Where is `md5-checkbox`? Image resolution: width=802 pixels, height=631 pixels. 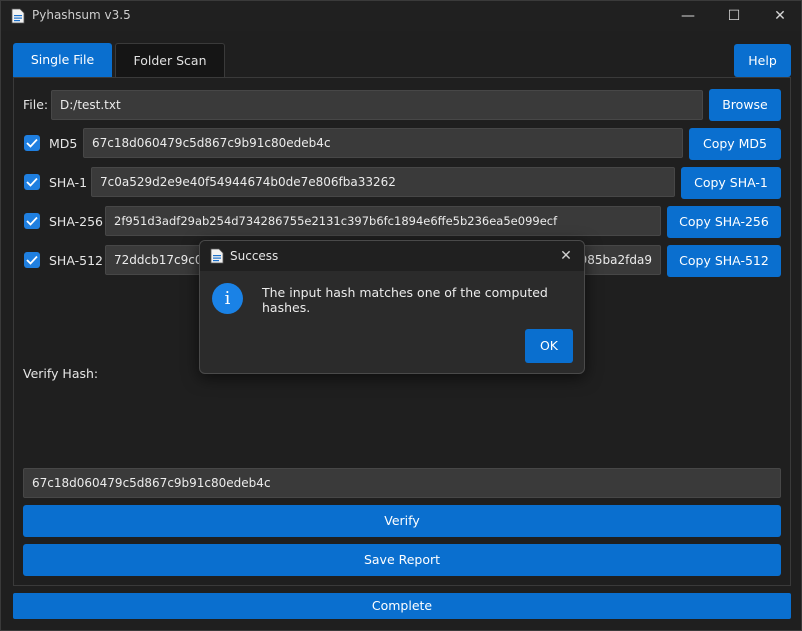 md5-checkbox is located at coordinates (32, 143).